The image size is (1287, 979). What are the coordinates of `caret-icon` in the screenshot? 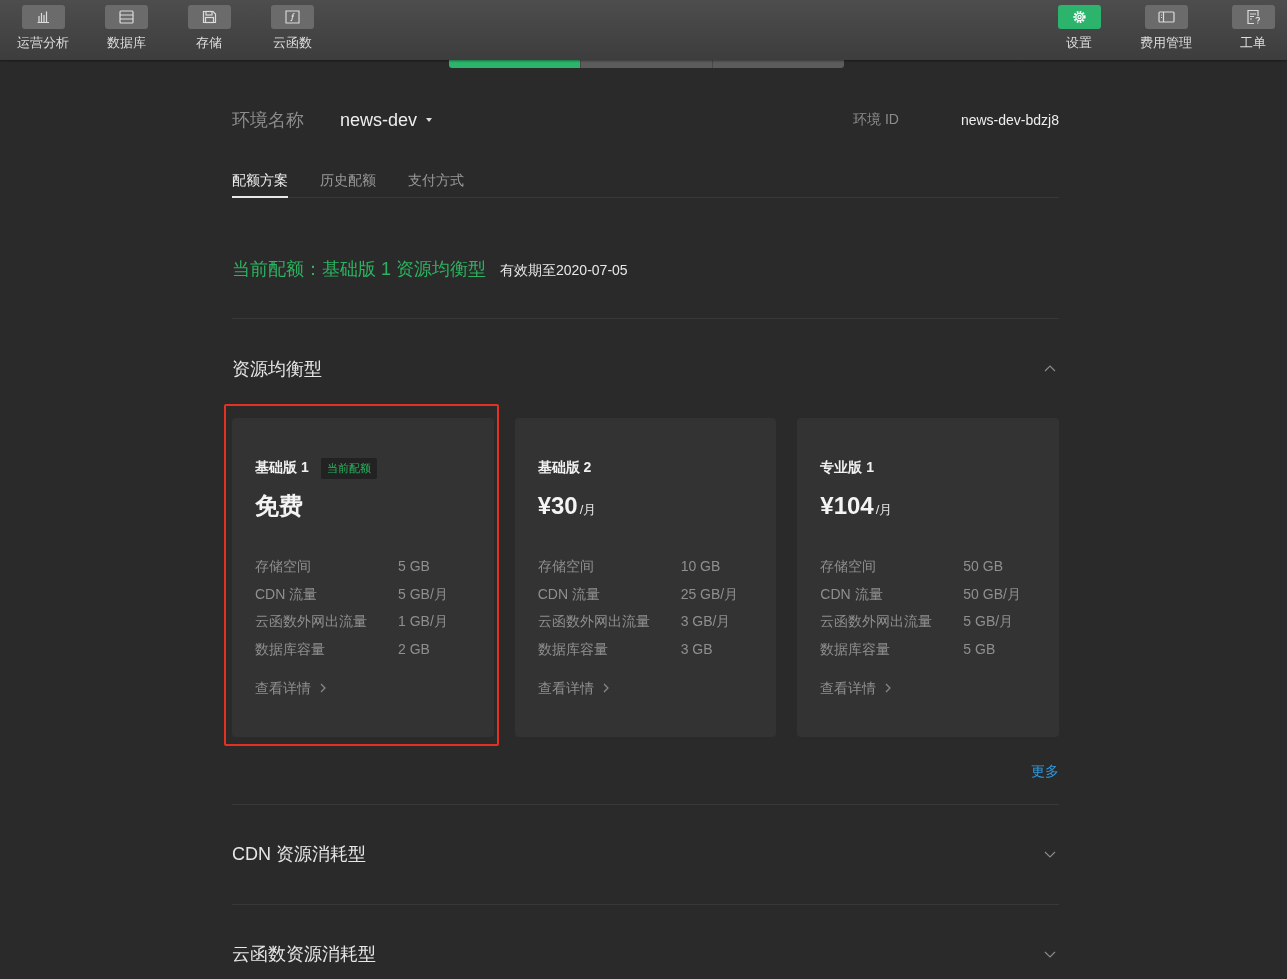 It's located at (429, 120).